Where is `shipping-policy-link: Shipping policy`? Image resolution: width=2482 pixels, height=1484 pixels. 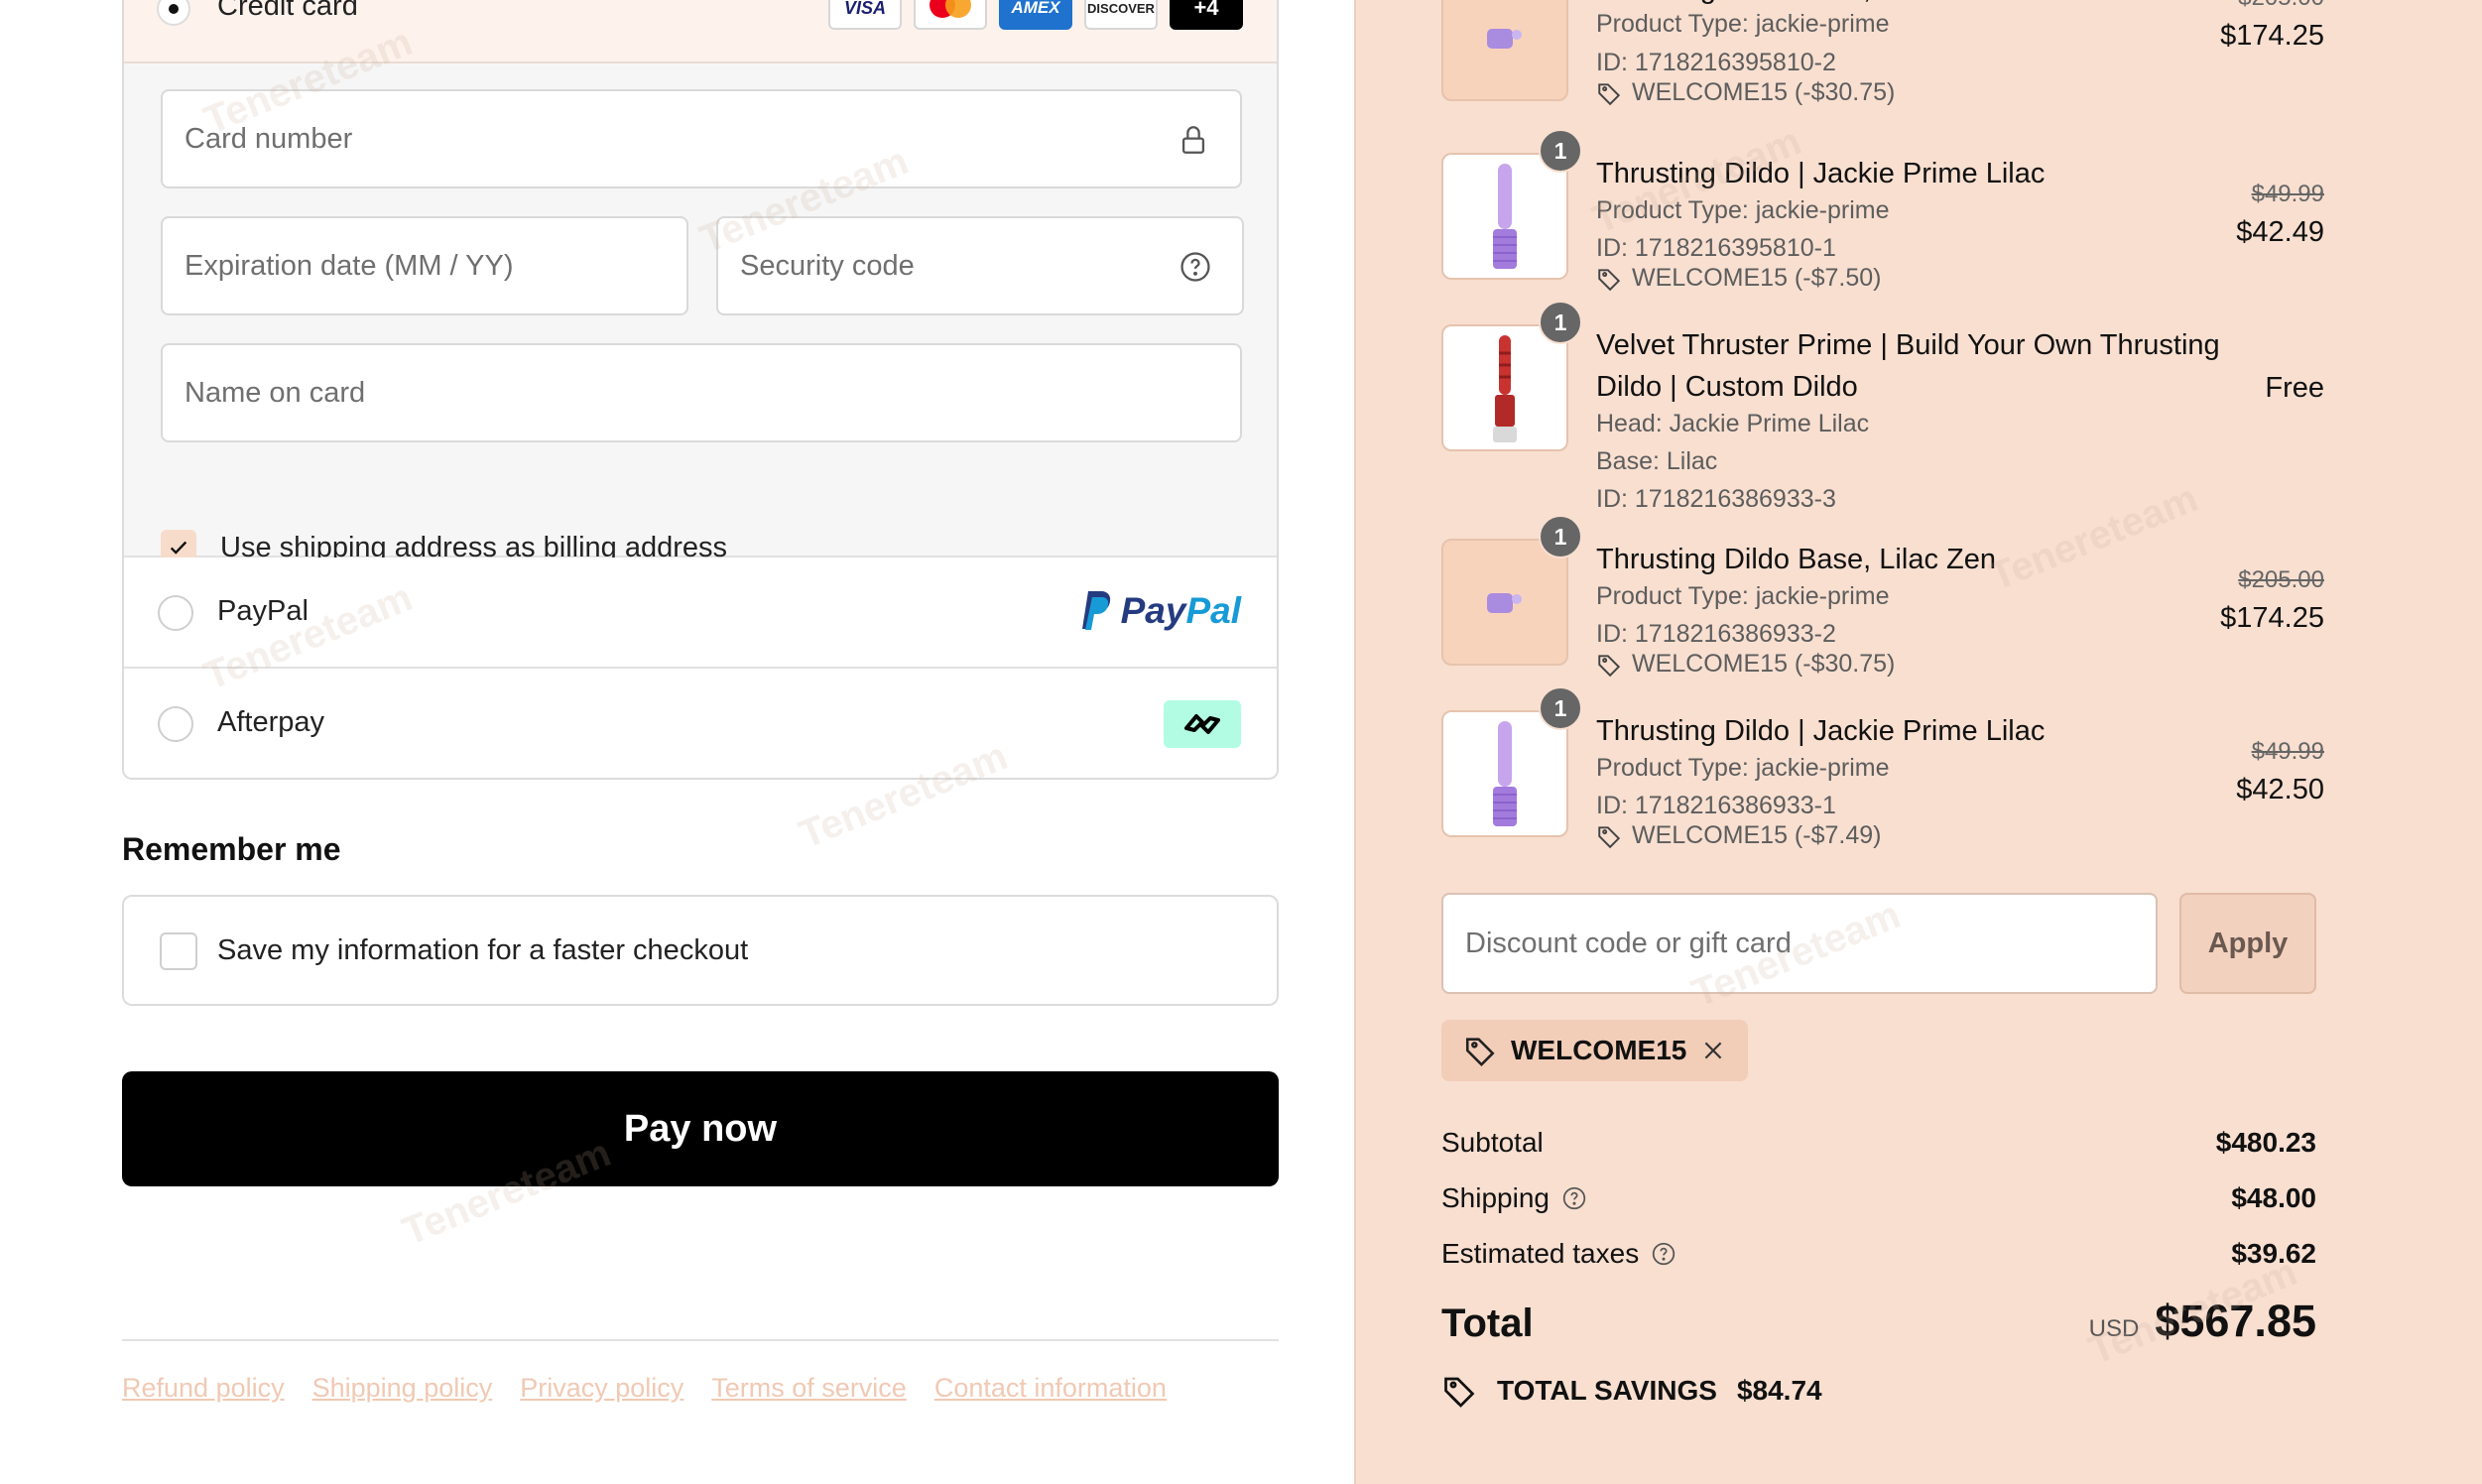 shipping-policy-link: Shipping policy is located at coordinates (402, 1388).